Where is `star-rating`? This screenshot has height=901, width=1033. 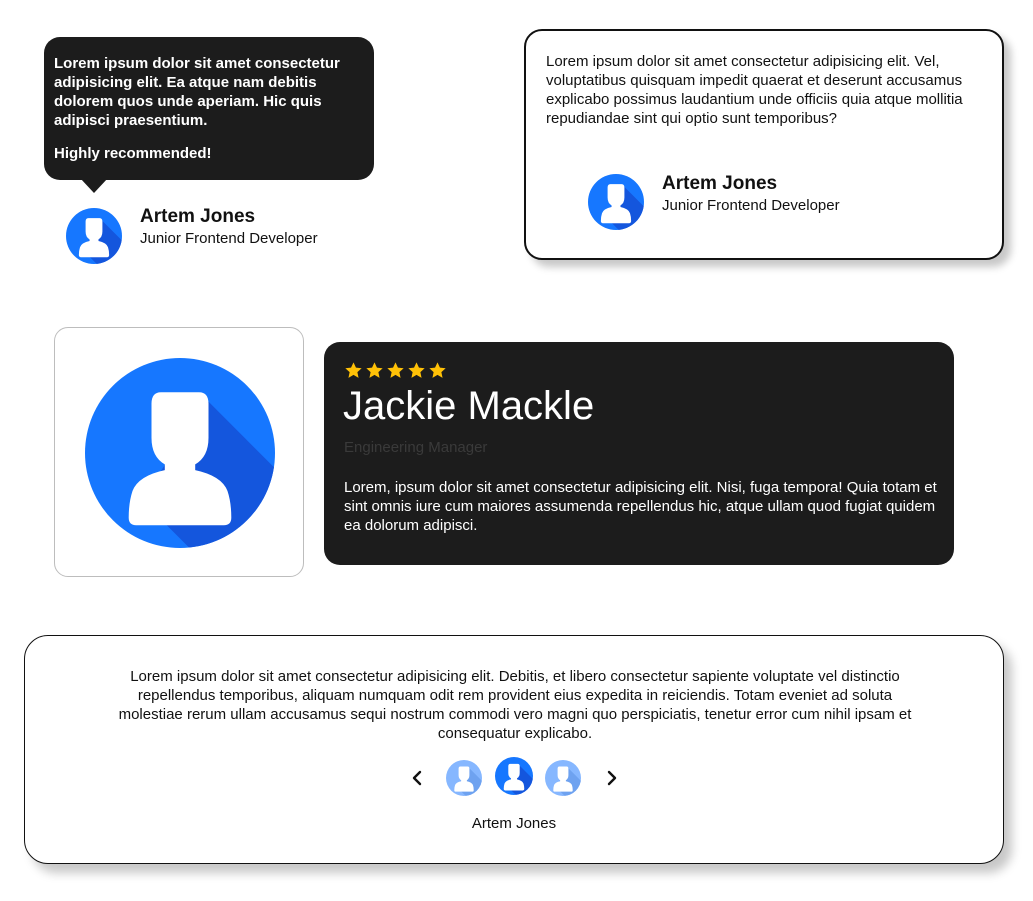
star-rating is located at coordinates (395, 371).